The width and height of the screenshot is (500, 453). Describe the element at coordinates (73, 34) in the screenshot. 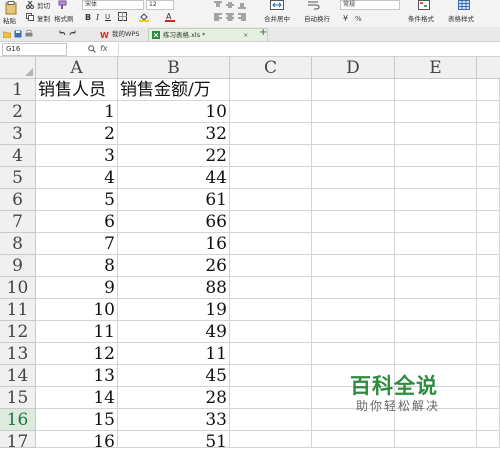

I see `redo-icon` at that location.